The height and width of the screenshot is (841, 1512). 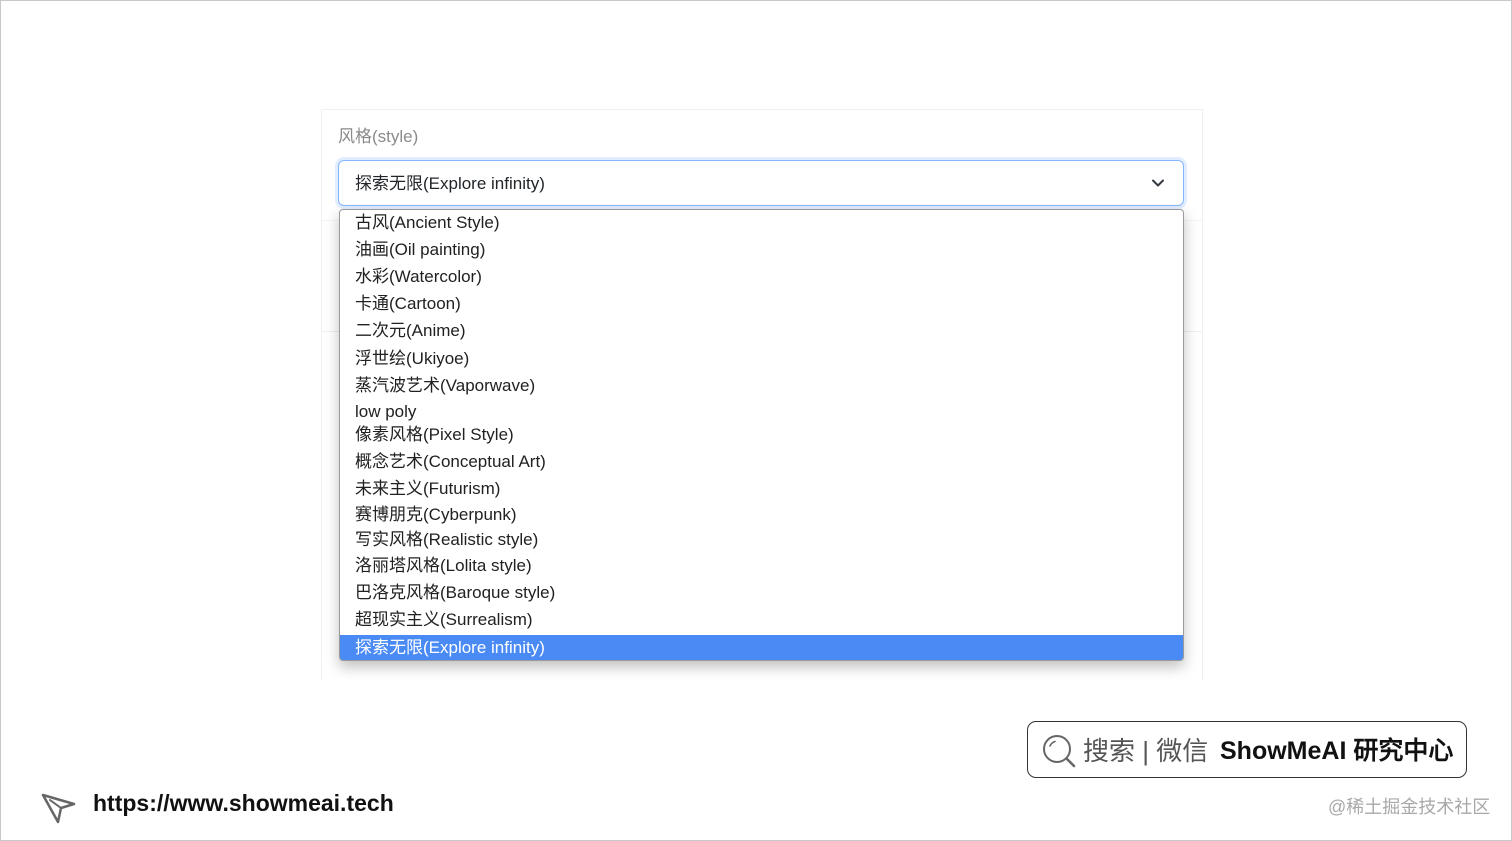 What do you see at coordinates (761, 304) in the screenshot?
I see `dropdown-option: 卡通(Cartoon)` at bounding box center [761, 304].